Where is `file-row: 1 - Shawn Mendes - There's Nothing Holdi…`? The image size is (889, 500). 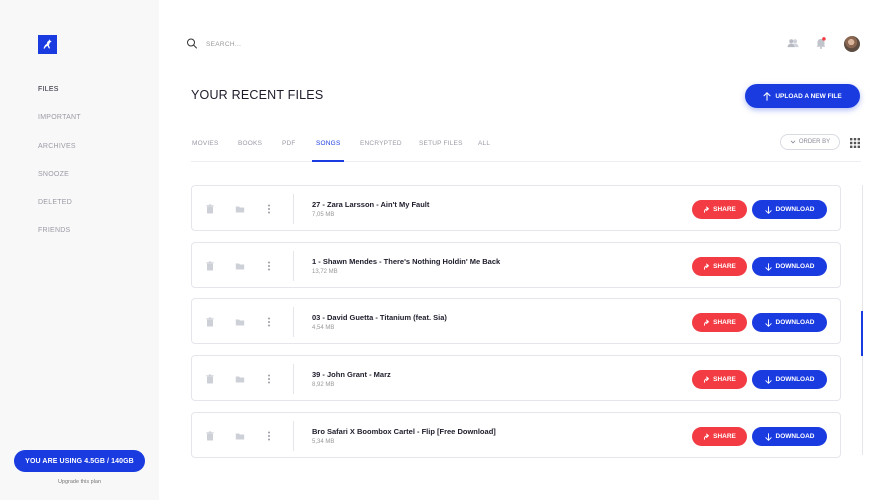 file-row: 1 - Shawn Mendes - There's Nothing Holdi… is located at coordinates (516, 265).